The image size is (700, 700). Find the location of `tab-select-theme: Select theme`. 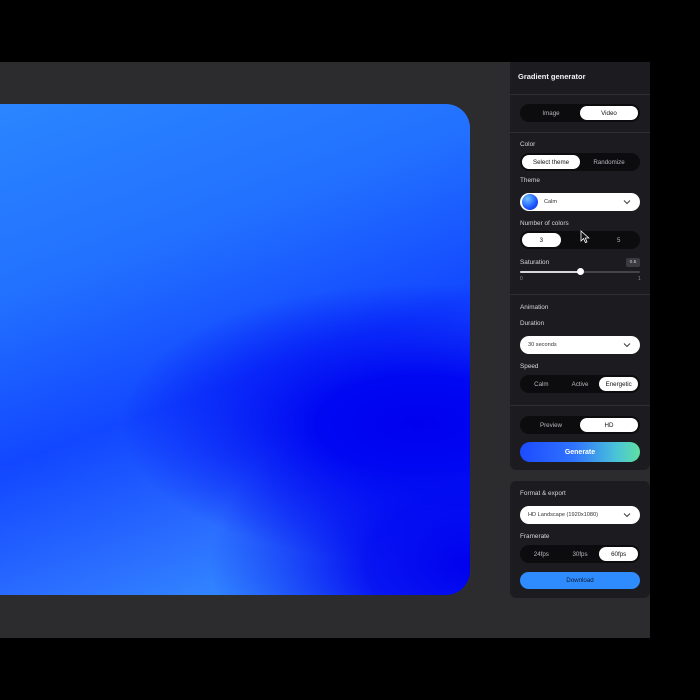

tab-select-theme: Select theme is located at coordinates (551, 162).